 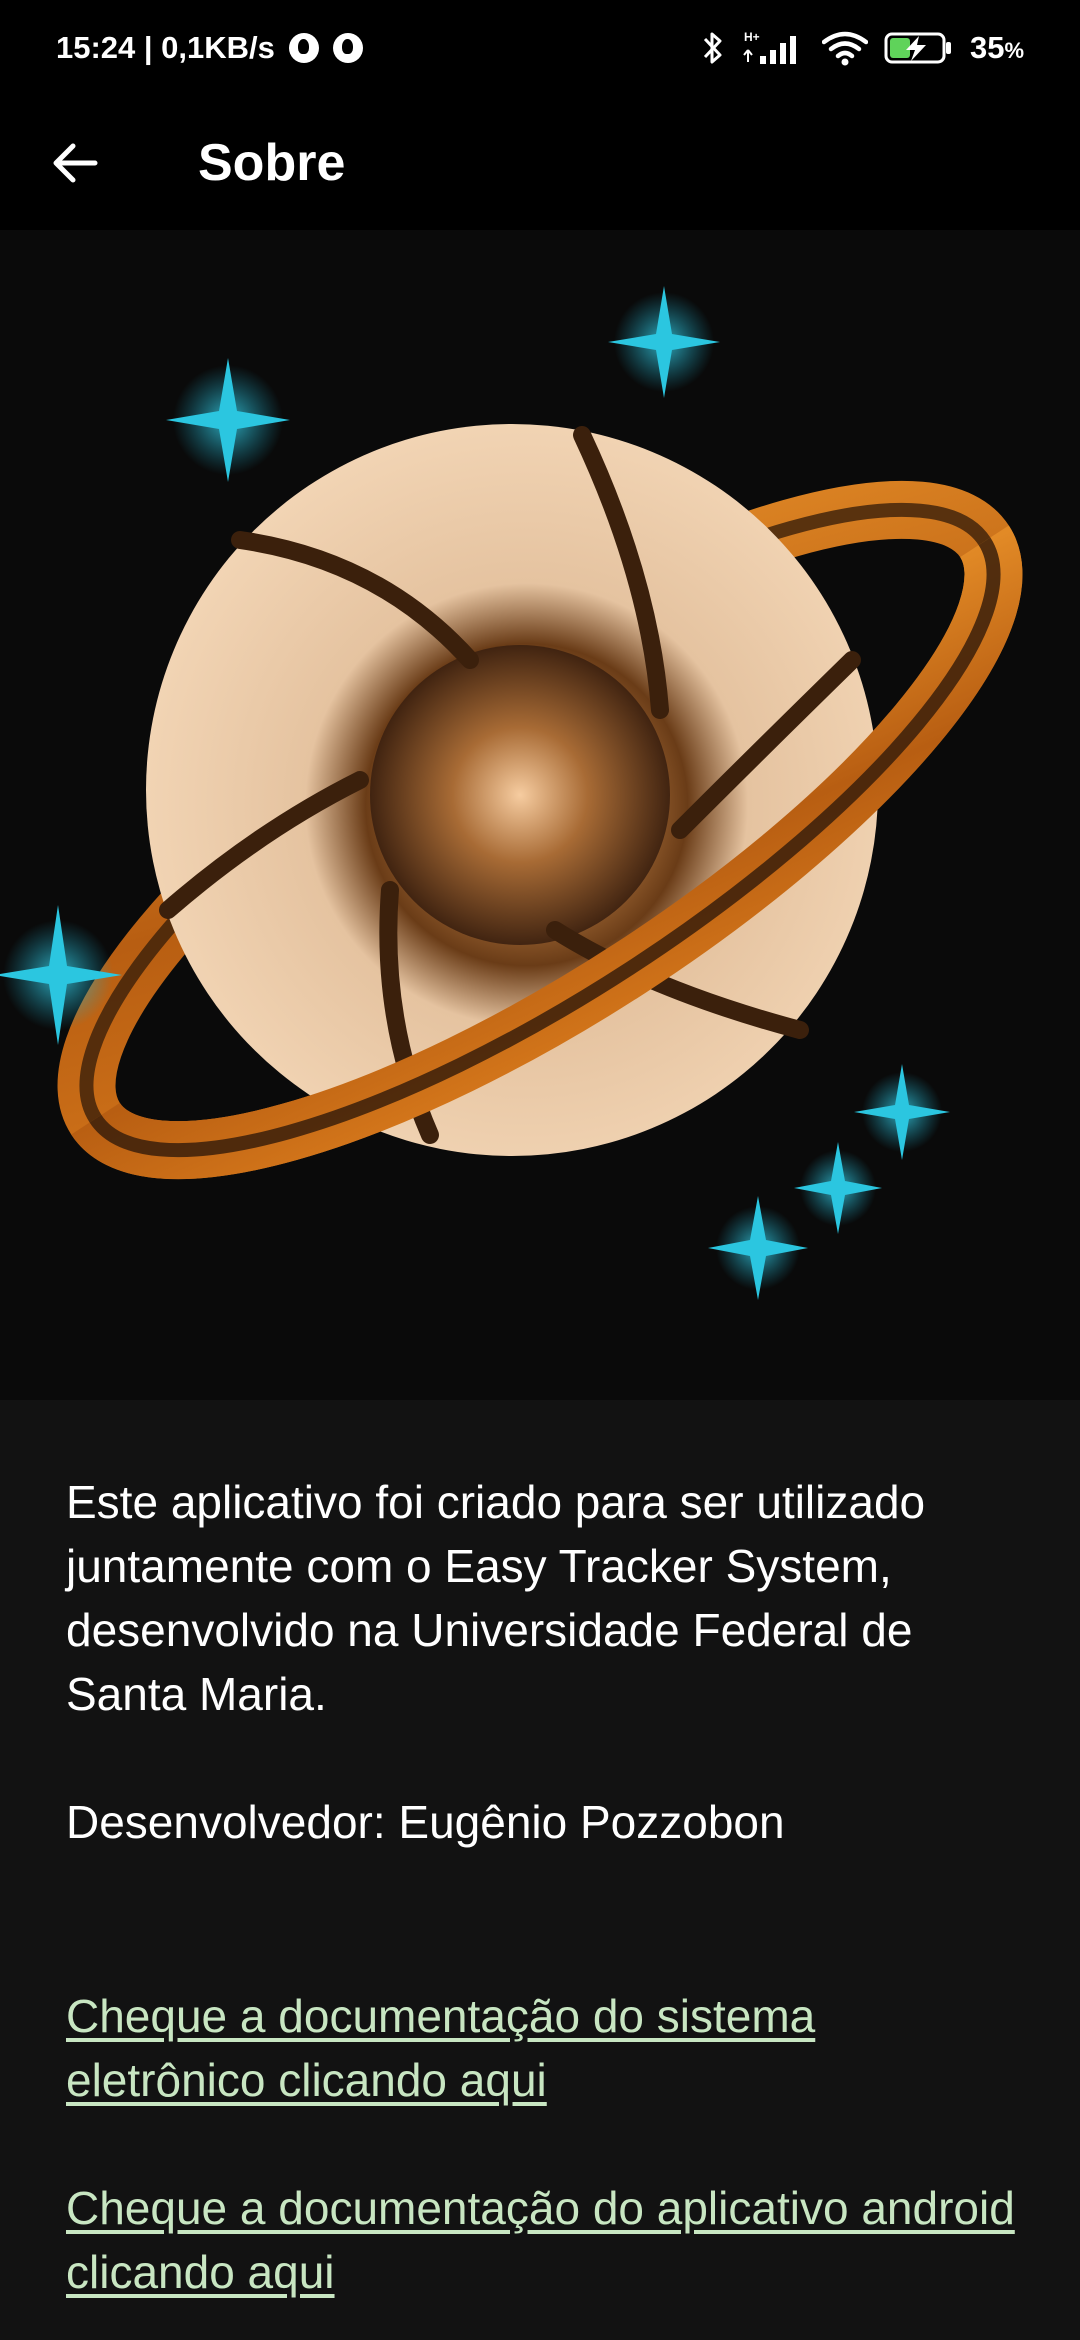 What do you see at coordinates (844, 48) in the screenshot?
I see `wifi-icon` at bounding box center [844, 48].